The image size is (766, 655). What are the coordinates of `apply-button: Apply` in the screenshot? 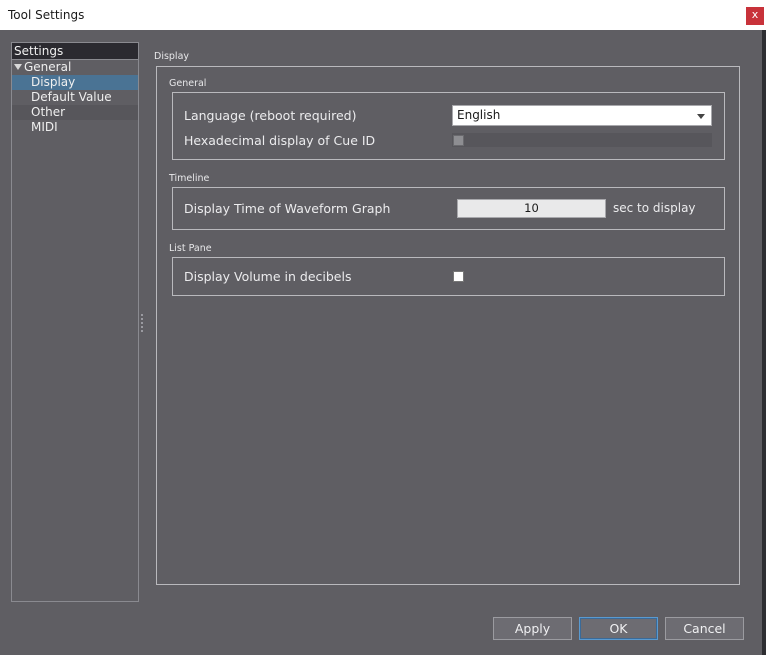 It's located at (532, 628).